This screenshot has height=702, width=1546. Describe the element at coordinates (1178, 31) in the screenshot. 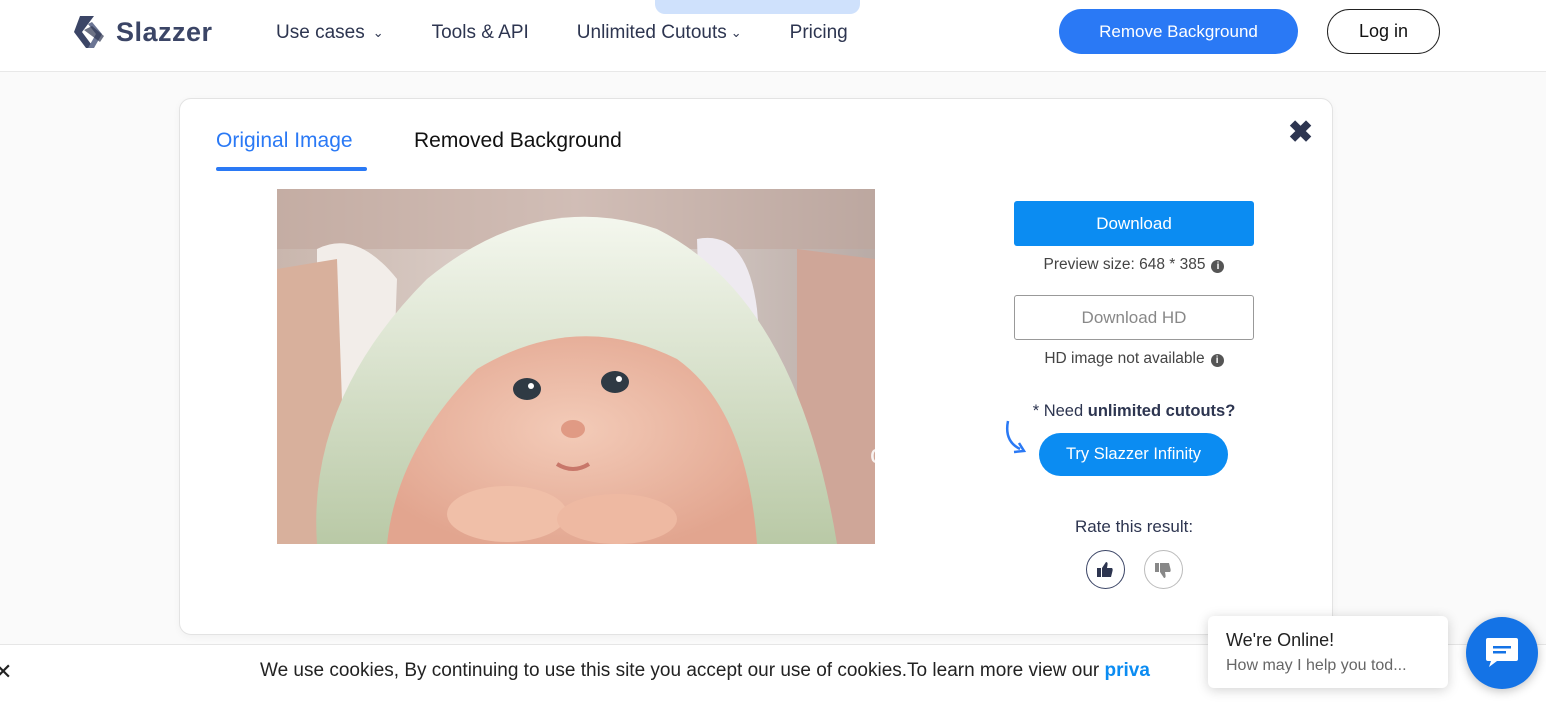

I see `remove-background-button: Remove Background` at that location.